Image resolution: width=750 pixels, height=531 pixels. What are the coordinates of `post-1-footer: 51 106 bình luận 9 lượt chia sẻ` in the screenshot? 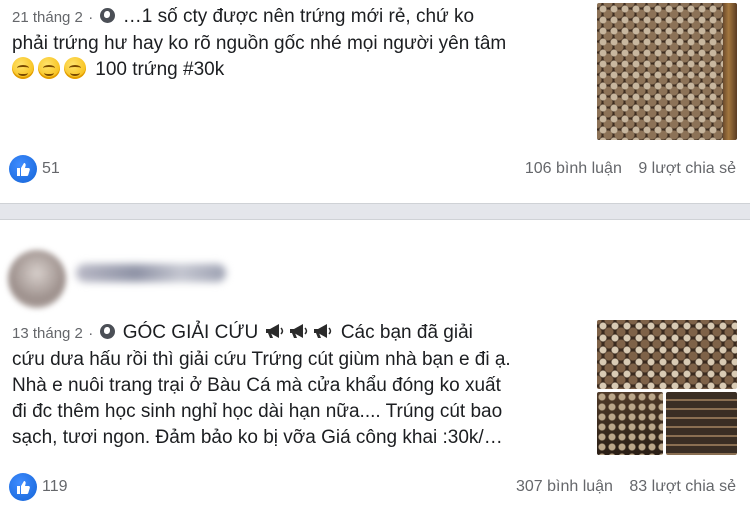 It's located at (375, 170).